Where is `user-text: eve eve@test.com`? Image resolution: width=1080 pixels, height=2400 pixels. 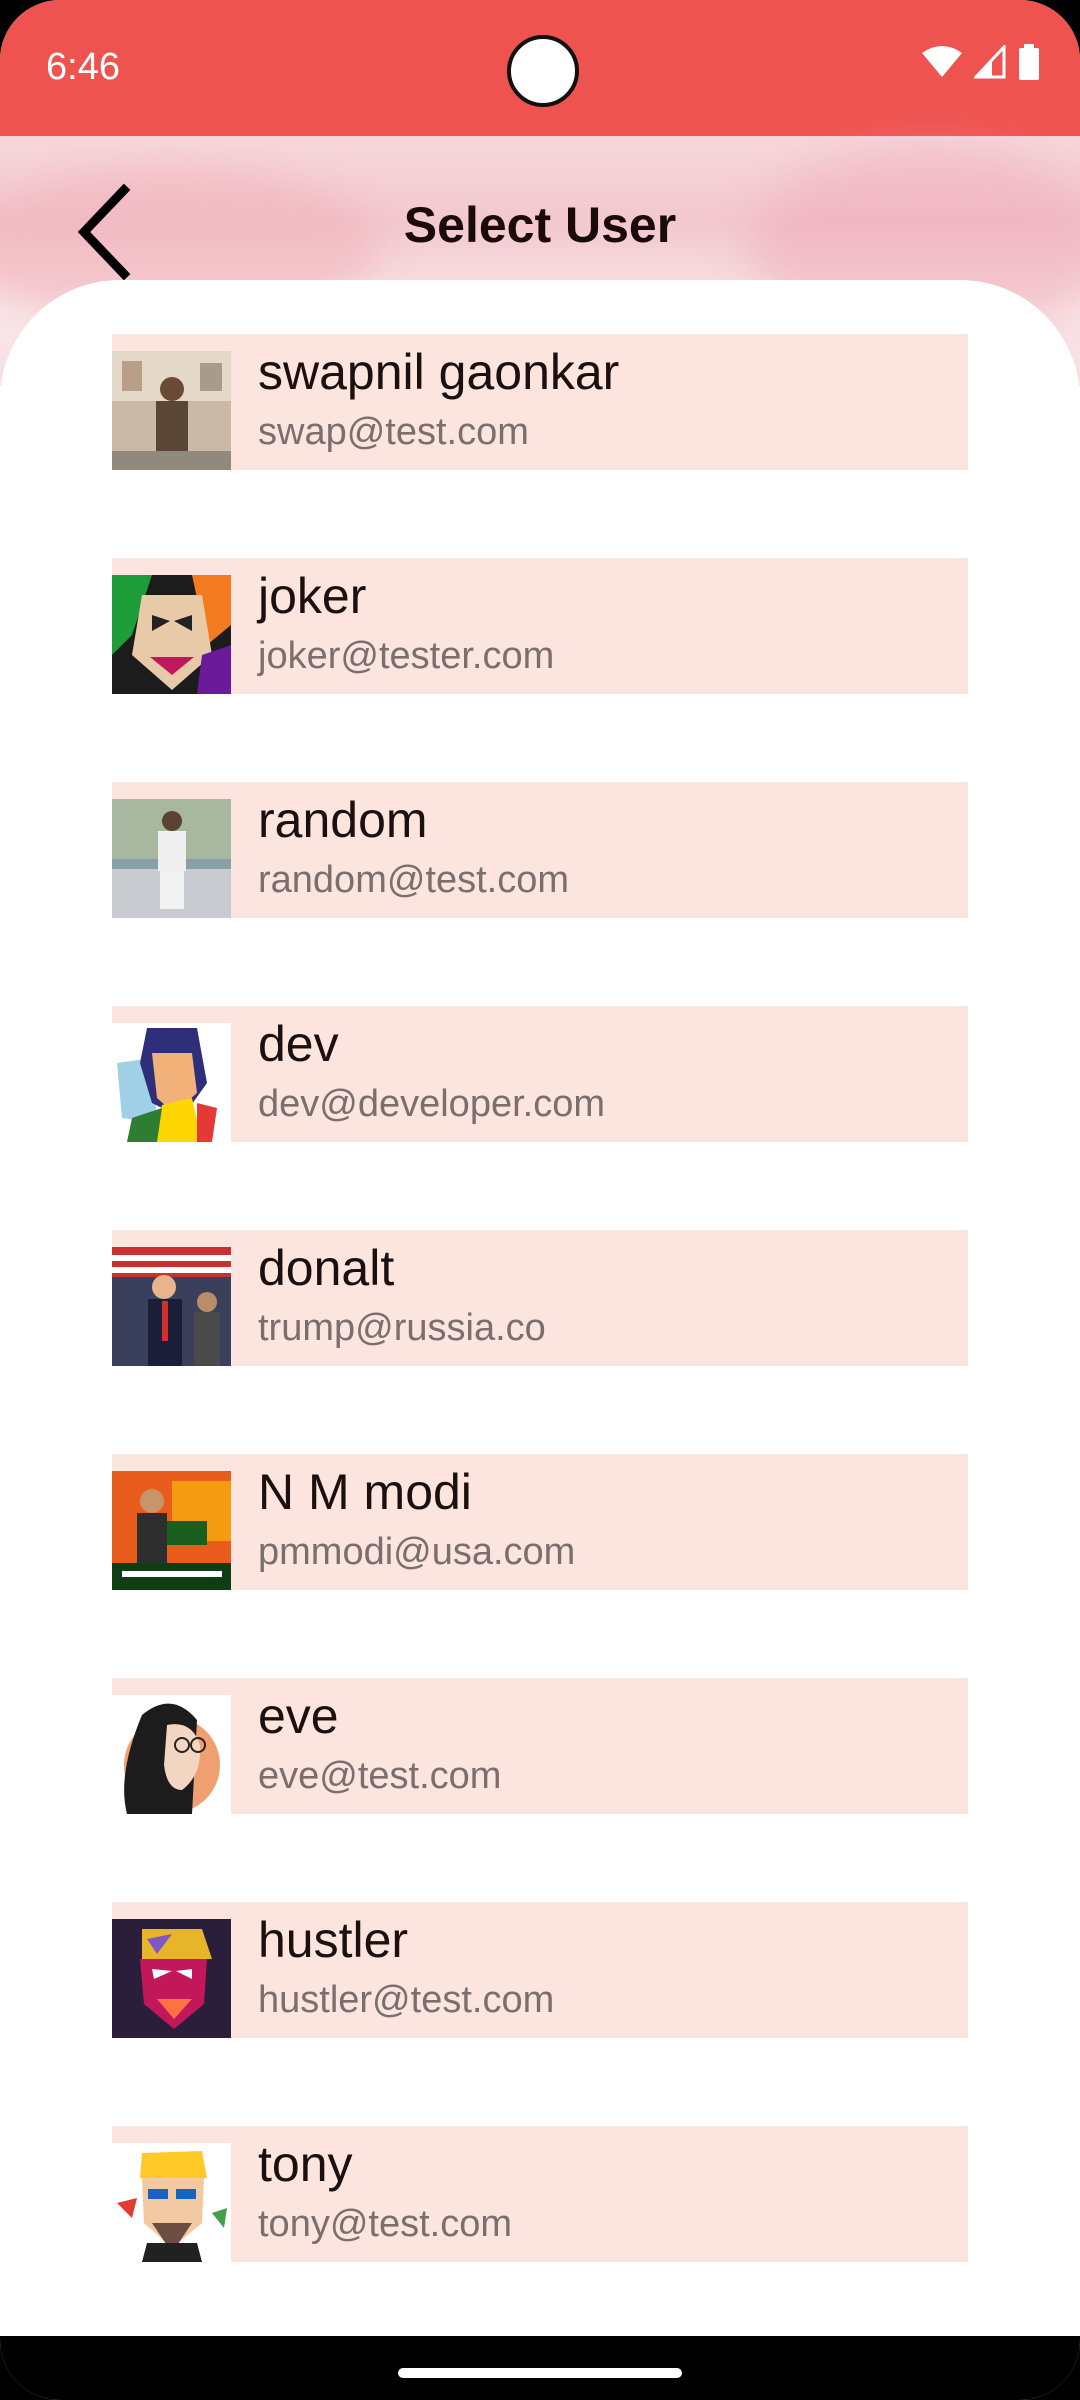
user-text: eve eve@test.com is located at coordinates (366, 1746).